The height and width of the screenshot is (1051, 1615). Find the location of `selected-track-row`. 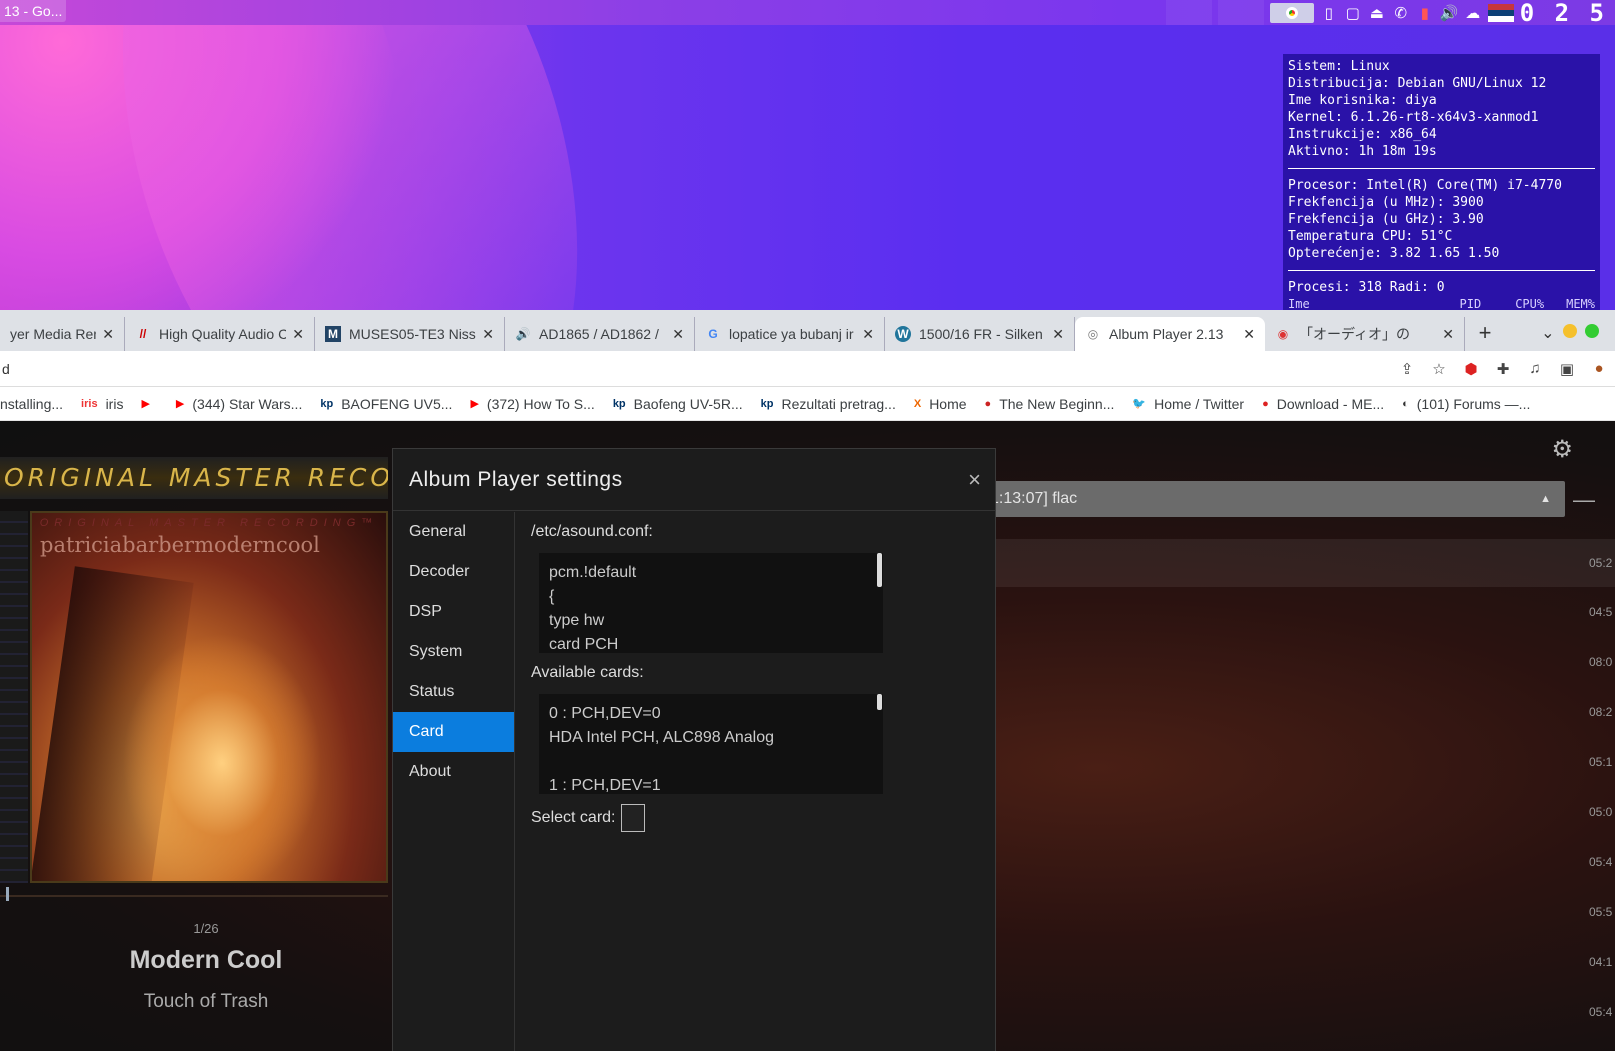

selected-track-row is located at coordinates (1287, 563).